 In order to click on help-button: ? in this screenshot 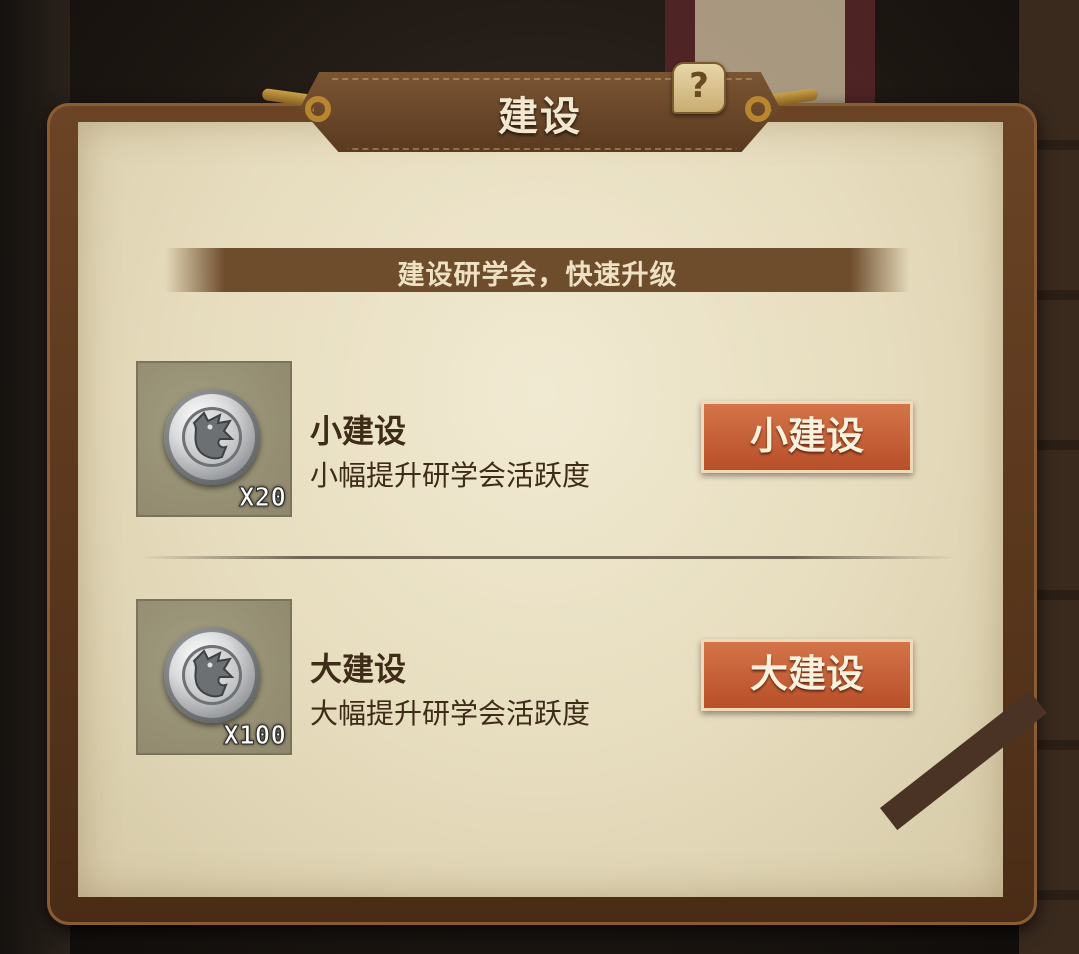, I will do `click(699, 88)`.